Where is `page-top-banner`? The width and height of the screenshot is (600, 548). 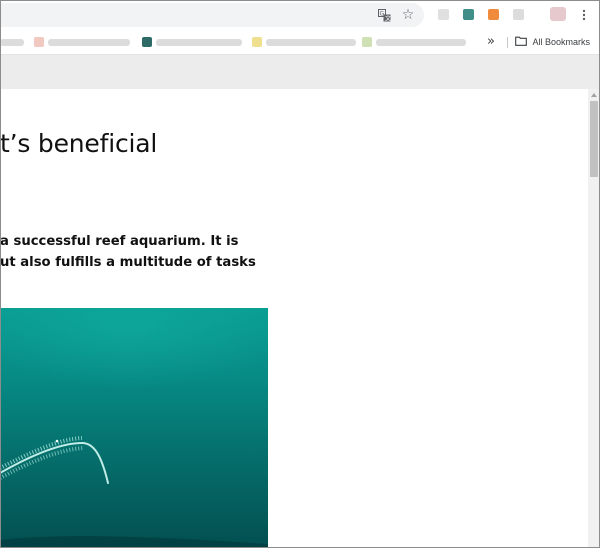 page-top-banner is located at coordinates (300, 72).